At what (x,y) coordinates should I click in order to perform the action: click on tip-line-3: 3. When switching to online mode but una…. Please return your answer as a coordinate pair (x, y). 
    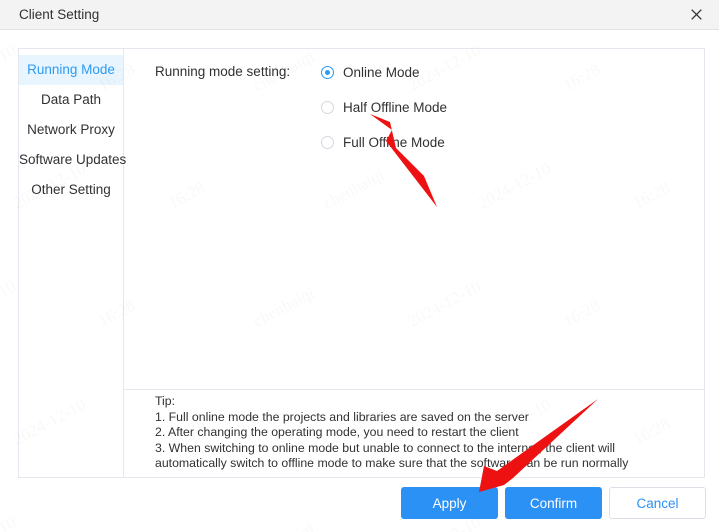
    Looking at the image, I should click on (392, 455).